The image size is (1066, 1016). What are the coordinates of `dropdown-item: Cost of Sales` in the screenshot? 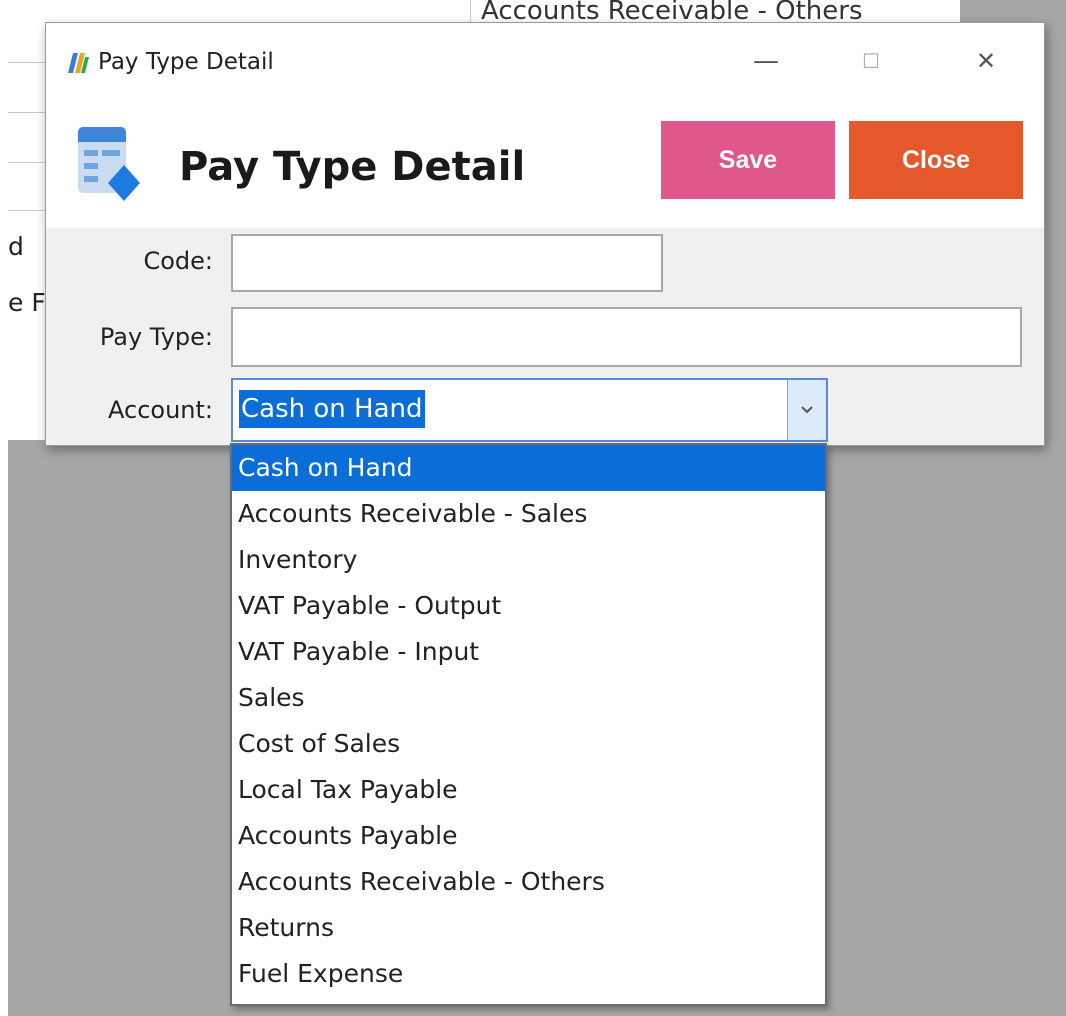 It's located at (528, 744).